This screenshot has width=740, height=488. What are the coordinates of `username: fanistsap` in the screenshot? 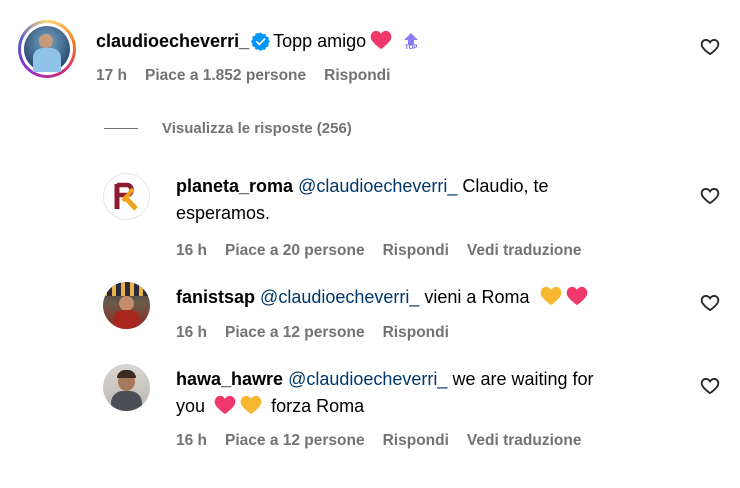 It's located at (215, 297).